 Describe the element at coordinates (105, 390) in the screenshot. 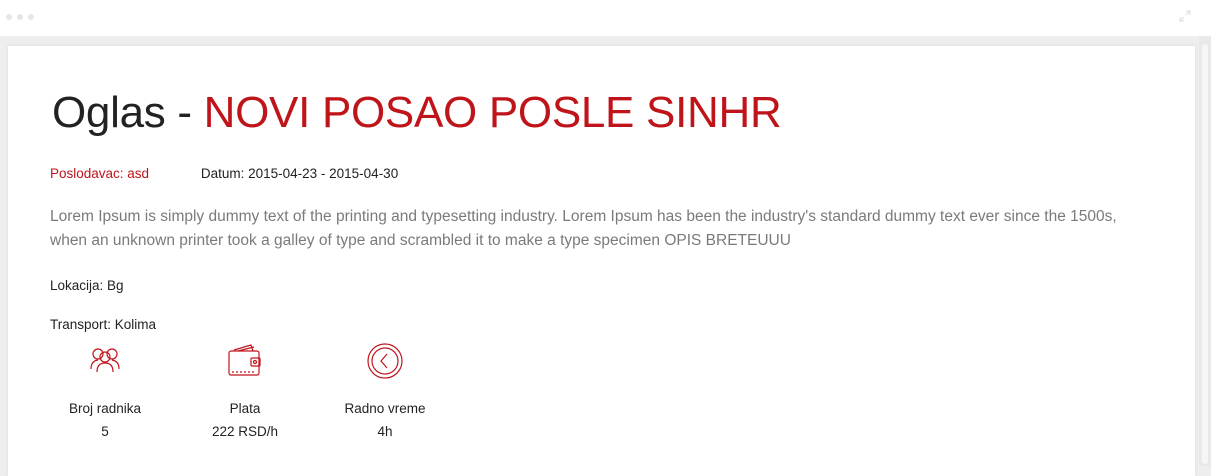

I see `stat-workers: Broj radnika 5` at that location.